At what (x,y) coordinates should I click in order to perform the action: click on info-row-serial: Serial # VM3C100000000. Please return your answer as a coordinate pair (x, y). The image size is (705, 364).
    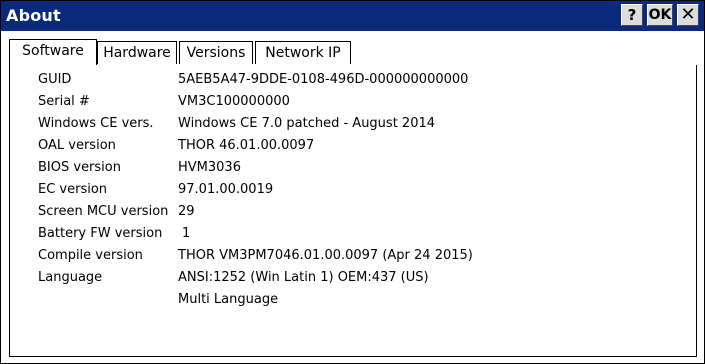
    Looking at the image, I should click on (353, 102).